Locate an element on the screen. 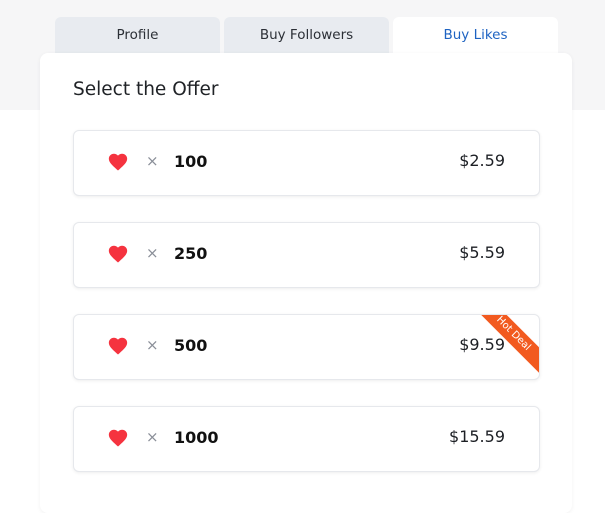 This screenshot has height=513, width=605. offer-quantity: 100 is located at coordinates (191, 161).